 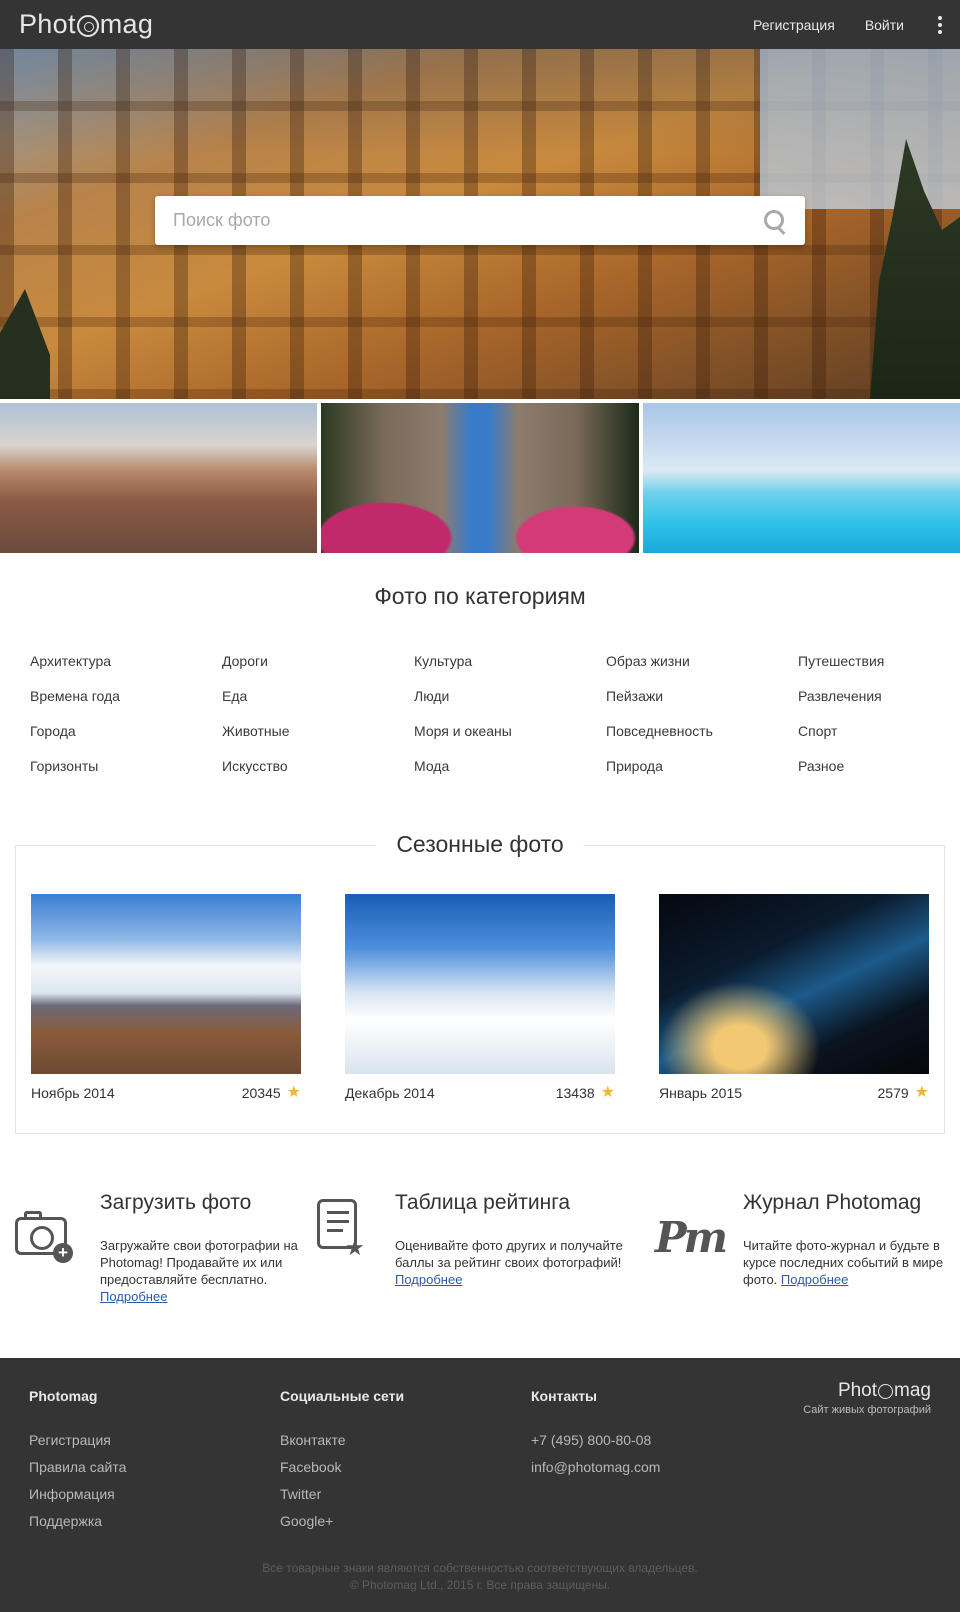 I want to click on seasonal-title: Сезонные фото, so click(x=480, y=844).